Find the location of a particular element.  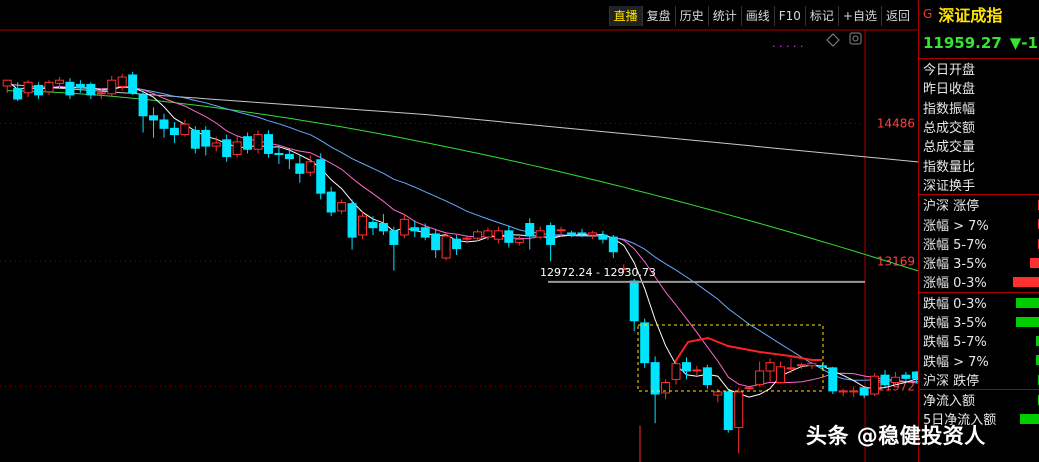

breadth-row: 净流入额 is located at coordinates (979, 399).